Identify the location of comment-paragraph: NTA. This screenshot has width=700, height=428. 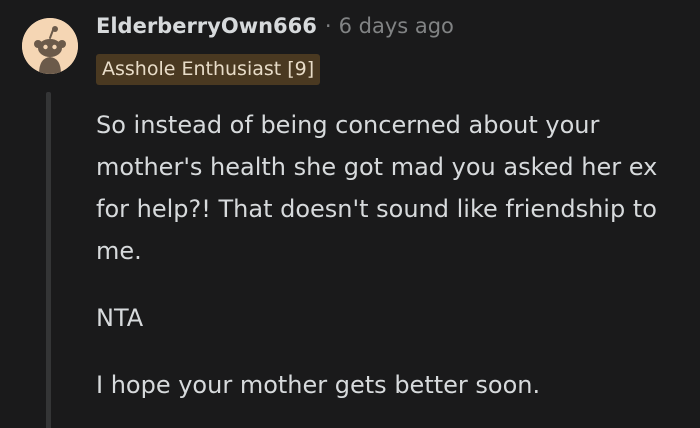
(120, 318).